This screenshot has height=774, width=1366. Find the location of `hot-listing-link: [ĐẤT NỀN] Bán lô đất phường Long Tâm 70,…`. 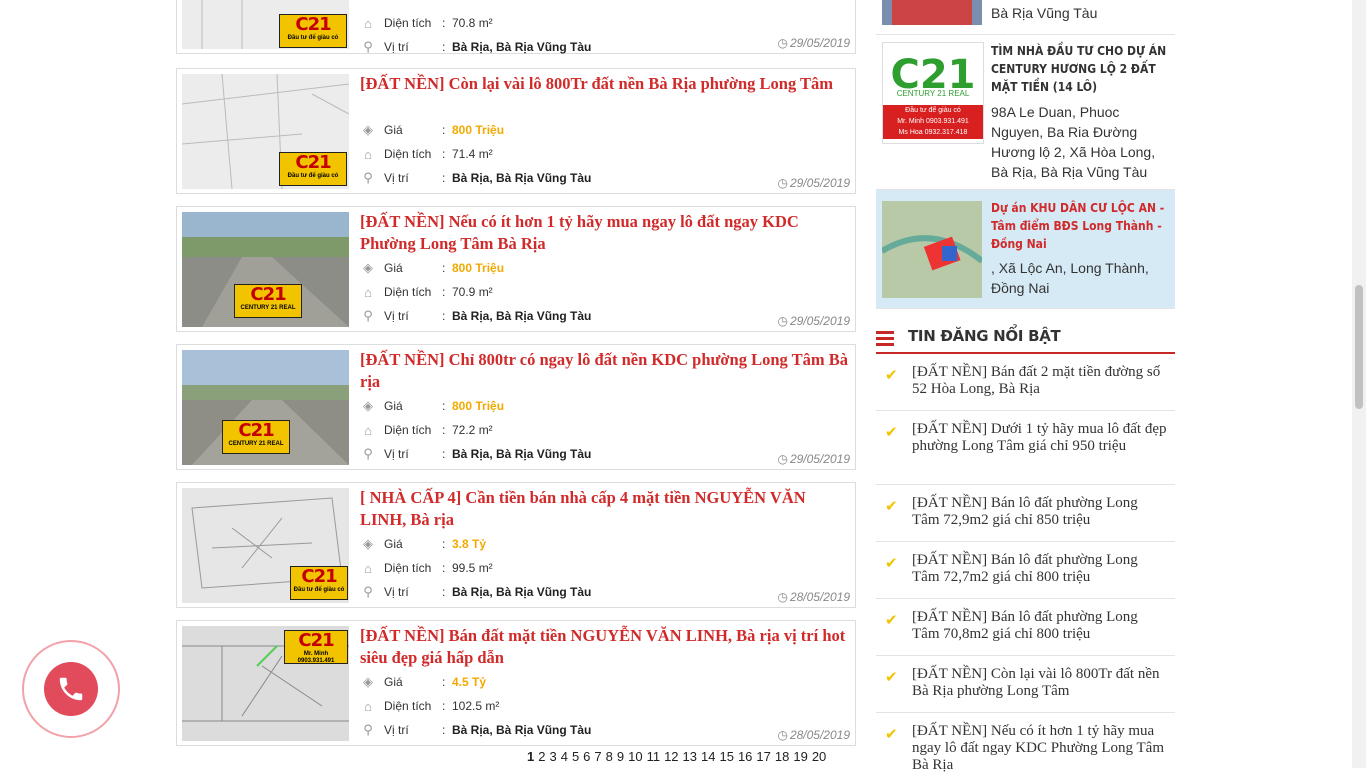

hot-listing-link: [ĐẤT NỀN] Bán lô đất phường Long Tâm 70,… is located at coordinates (1040, 626).